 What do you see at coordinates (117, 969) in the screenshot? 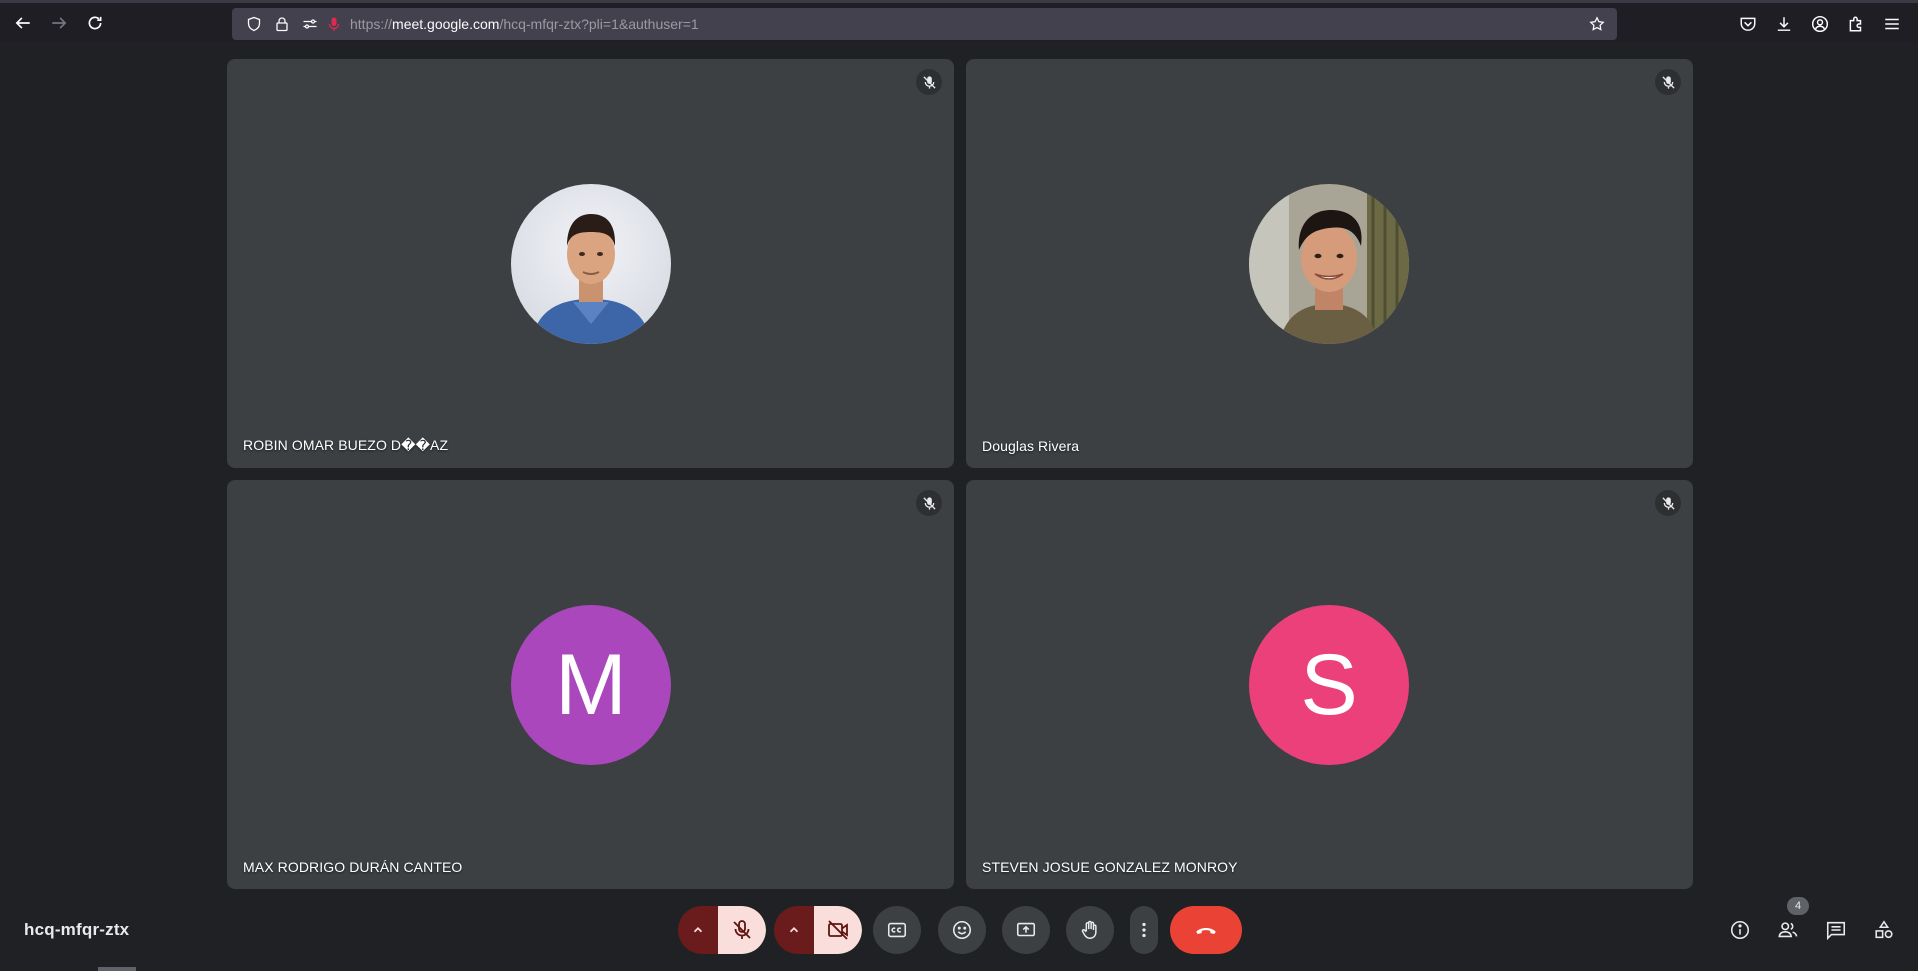
I see `scroll-indicator` at bounding box center [117, 969].